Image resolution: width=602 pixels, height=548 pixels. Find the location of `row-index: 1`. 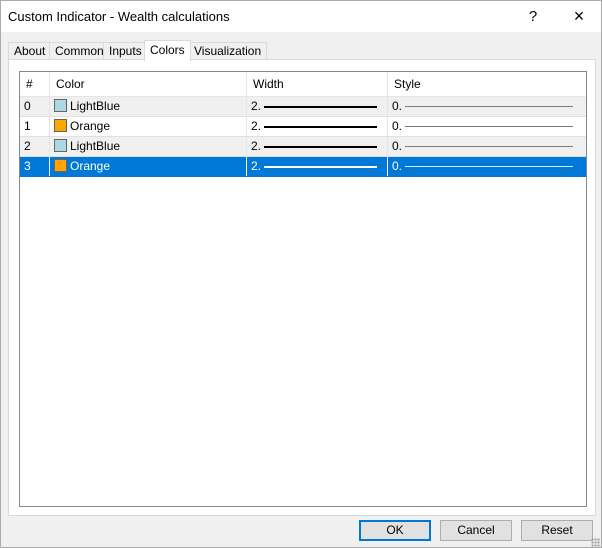

row-index: 1 is located at coordinates (35, 126).